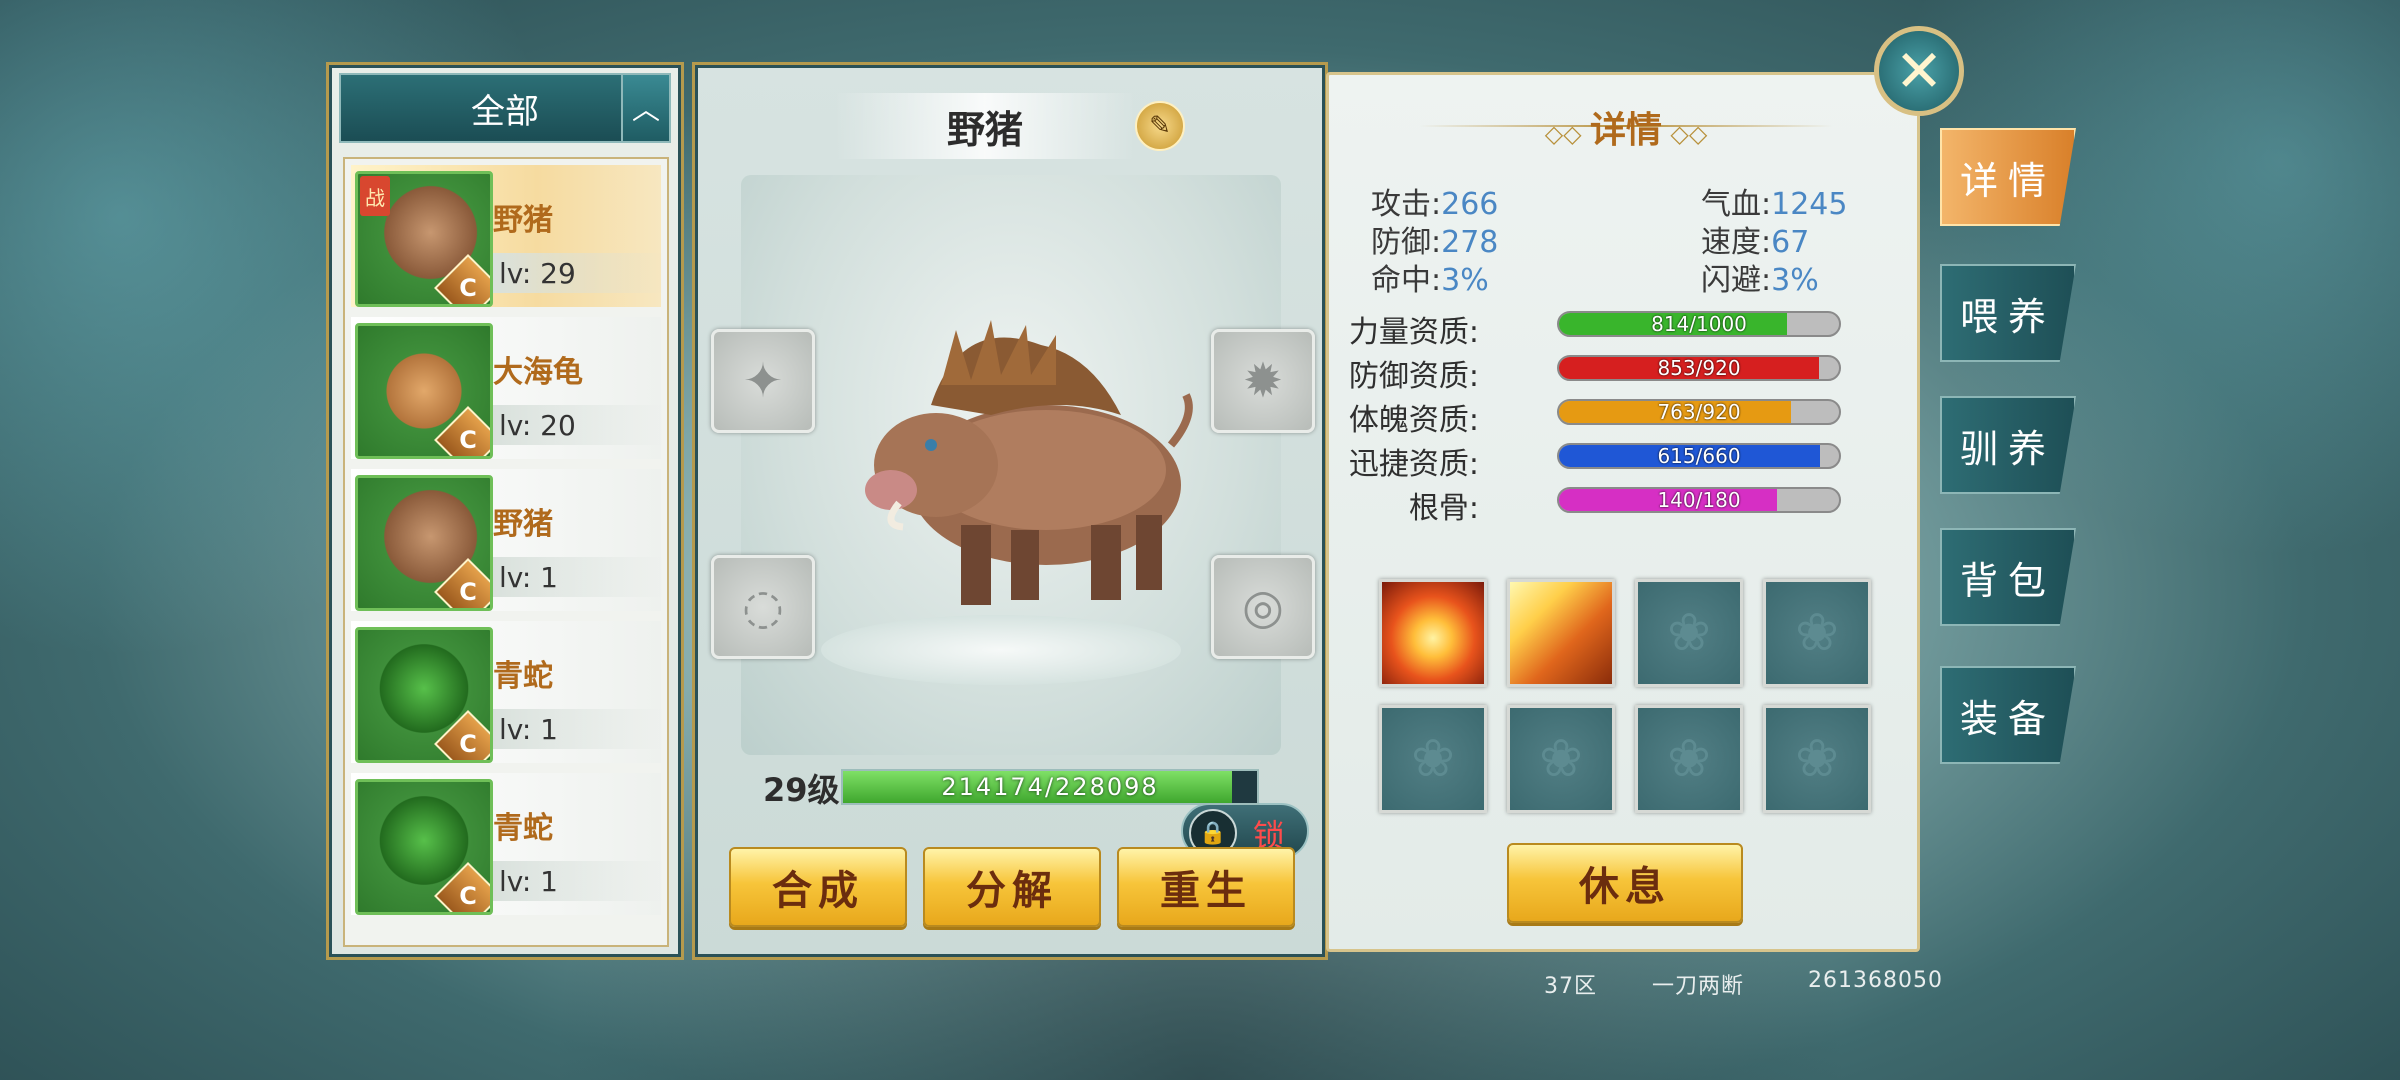  Describe the element at coordinates (424, 391) in the screenshot. I see `turtle-avatar: C` at that location.